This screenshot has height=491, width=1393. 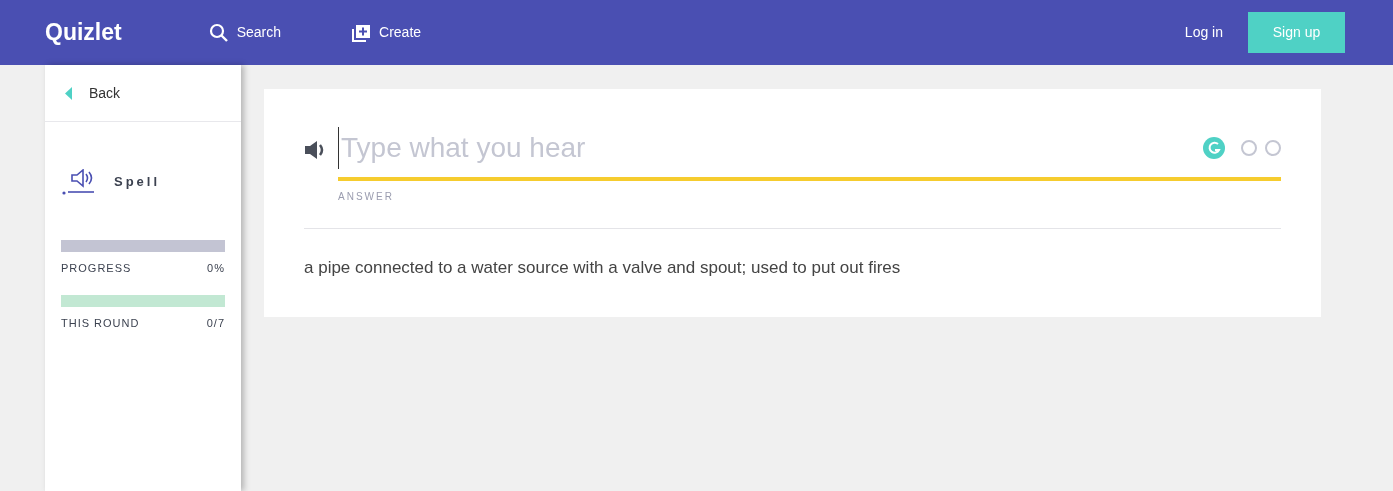 I want to click on login-link: Log in, so click(x=1203, y=32).